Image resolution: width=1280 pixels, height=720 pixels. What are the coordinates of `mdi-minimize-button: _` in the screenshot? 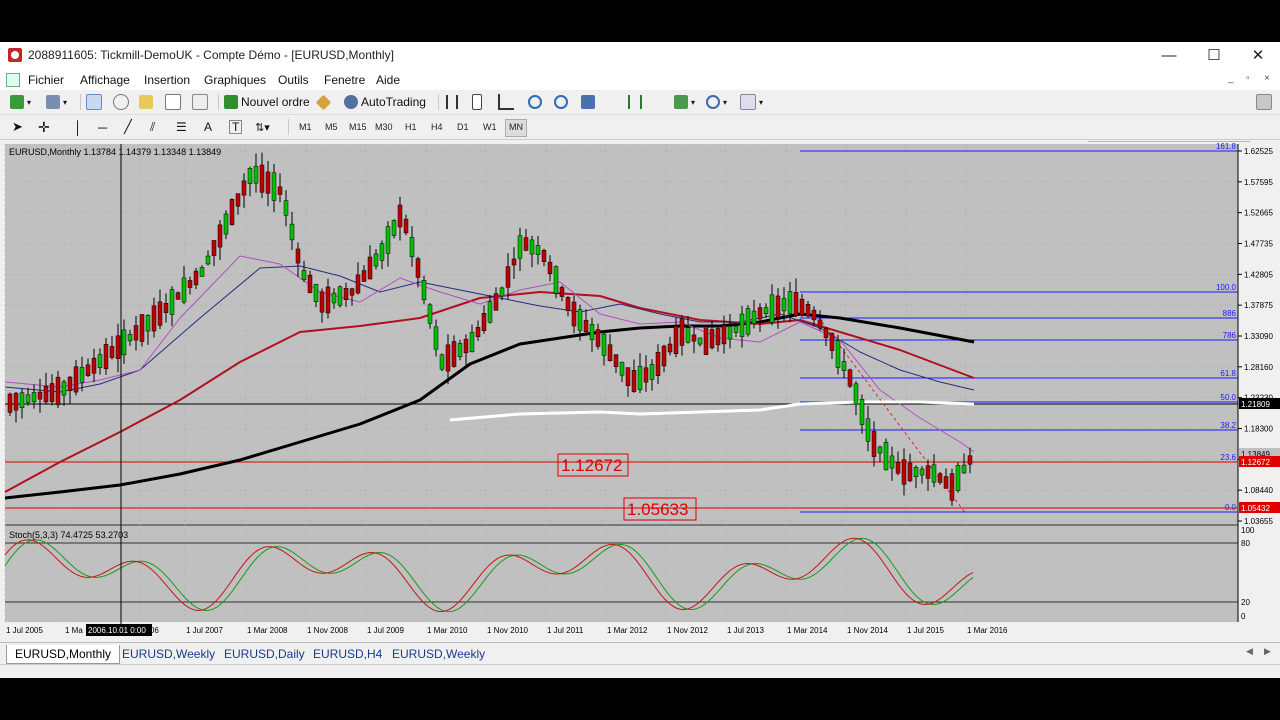 It's located at (1231, 78).